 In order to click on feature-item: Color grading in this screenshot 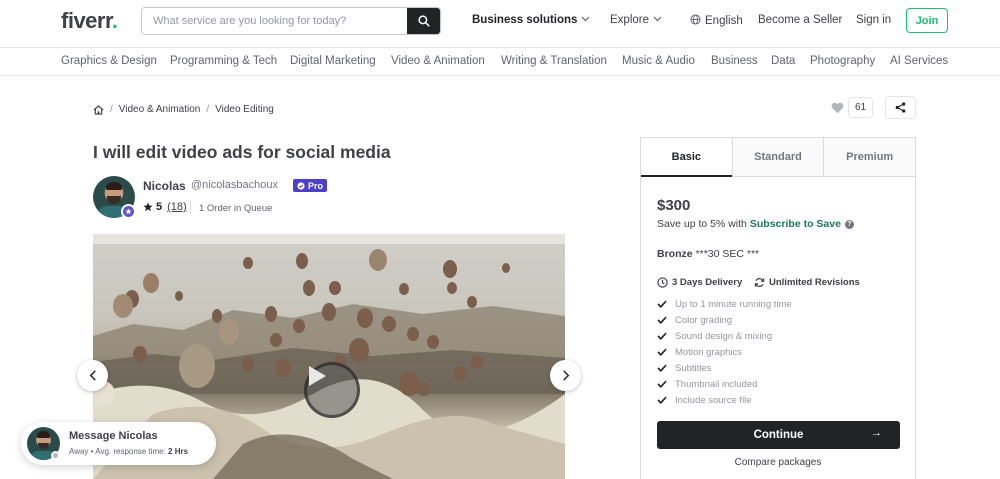, I will do `click(724, 320)`.